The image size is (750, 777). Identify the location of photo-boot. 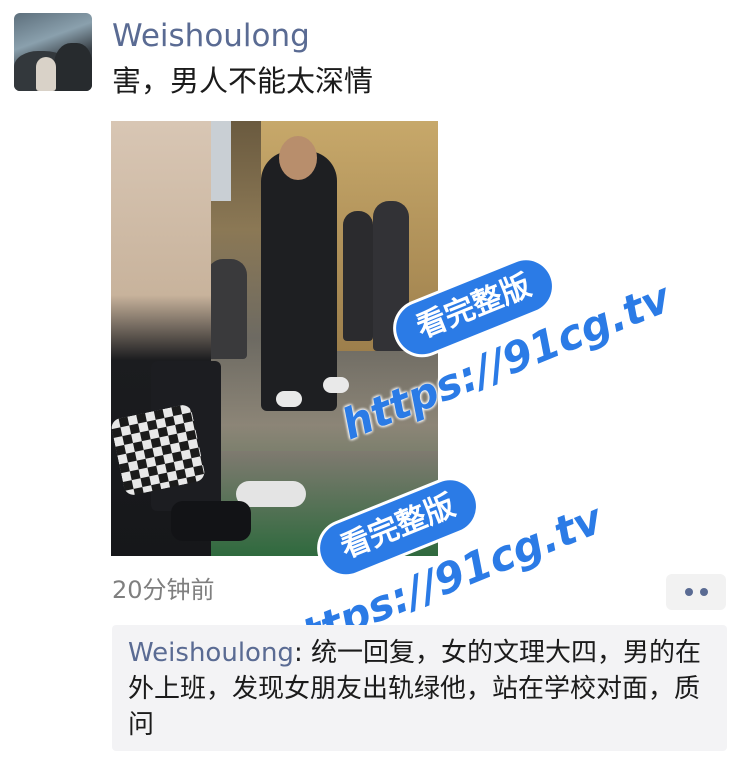
(211, 521).